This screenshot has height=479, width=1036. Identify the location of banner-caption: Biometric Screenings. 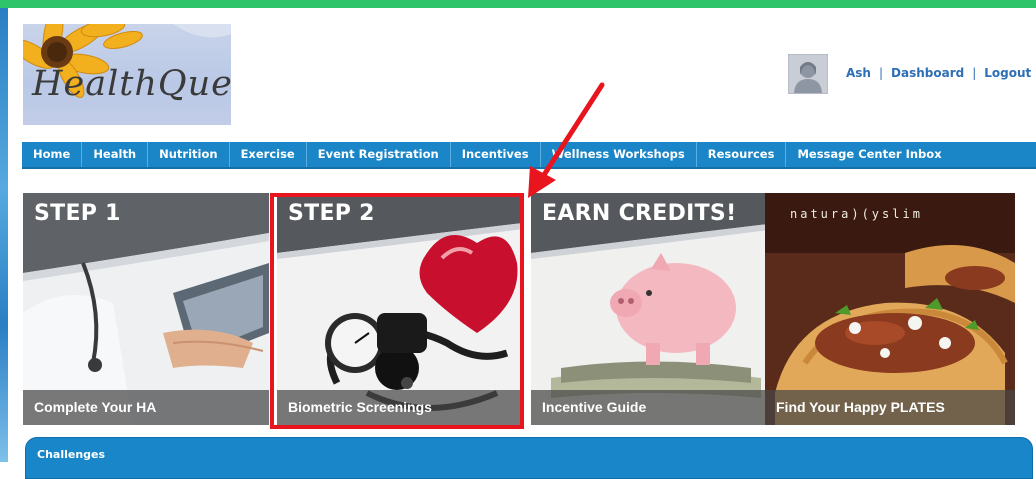
(400, 407).